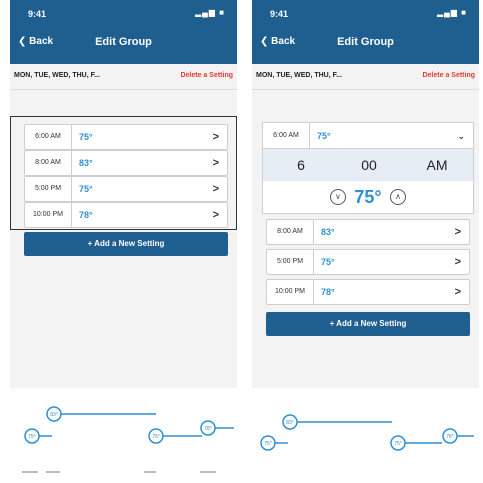 This screenshot has height=483, width=483. Describe the element at coordinates (398, 197) in the screenshot. I see `increase-temp-button: ∧` at that location.